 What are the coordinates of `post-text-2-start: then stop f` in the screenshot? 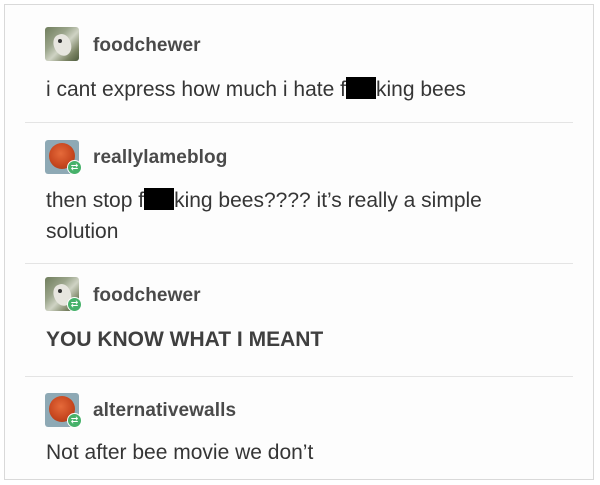 It's located at (95, 200).